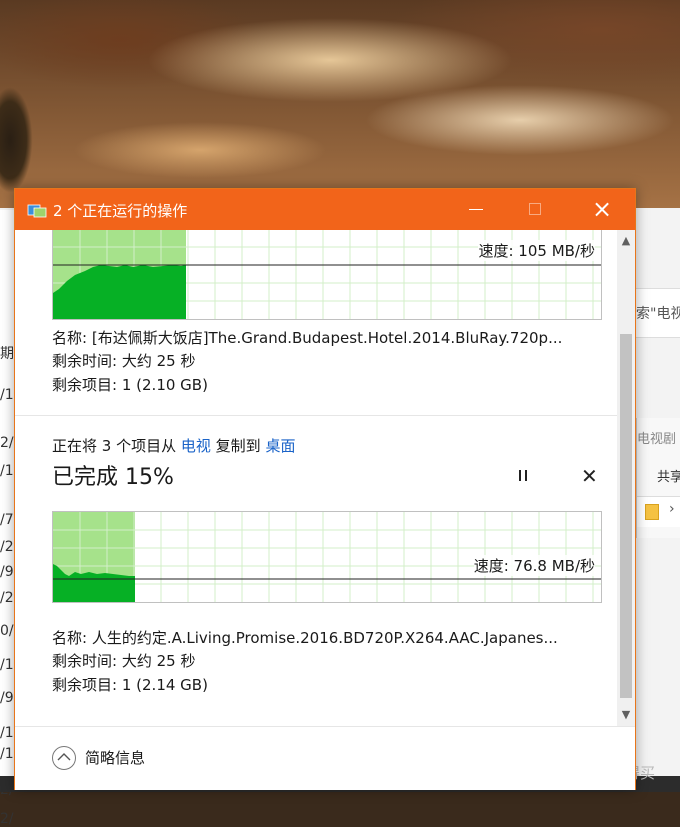  I want to click on vertical-scrollbar: ▲ ▼, so click(626, 478).